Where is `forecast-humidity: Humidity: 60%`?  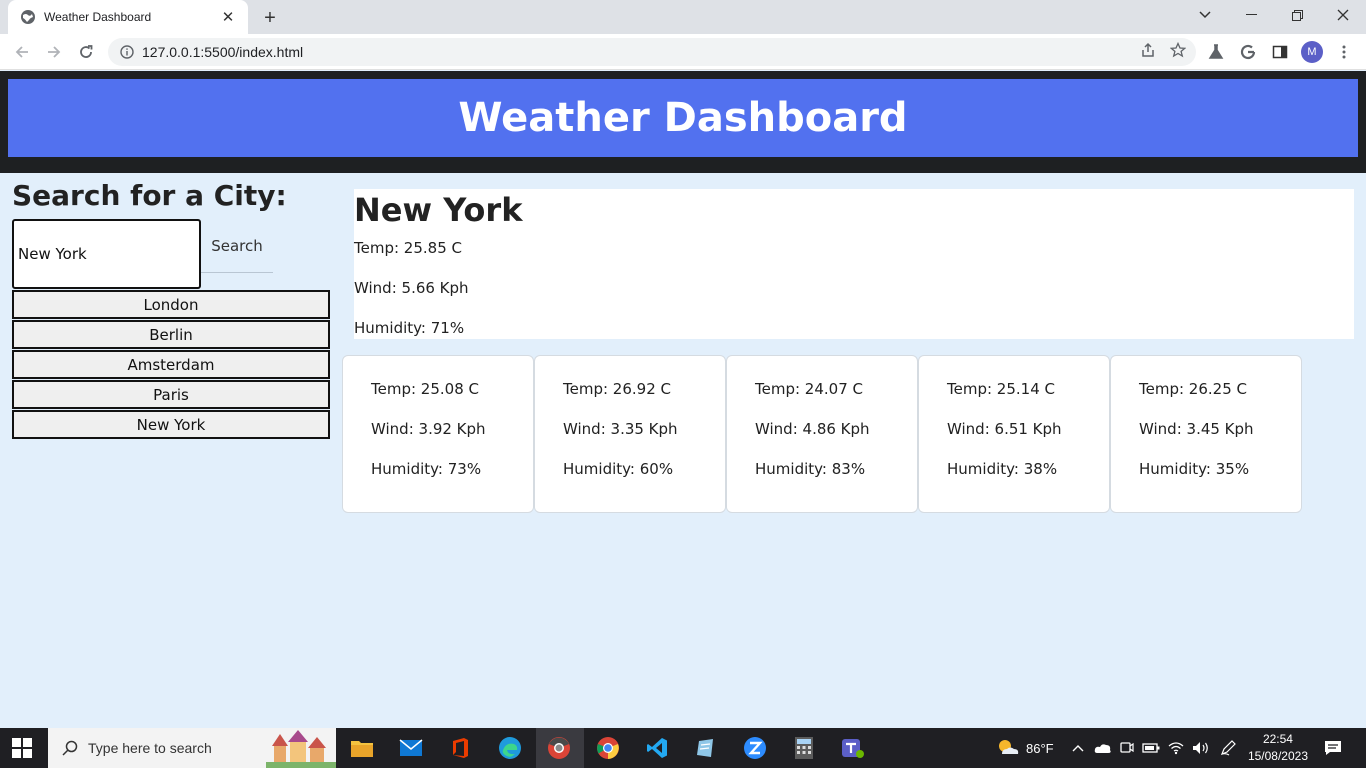
forecast-humidity: Humidity: 60% is located at coordinates (618, 469).